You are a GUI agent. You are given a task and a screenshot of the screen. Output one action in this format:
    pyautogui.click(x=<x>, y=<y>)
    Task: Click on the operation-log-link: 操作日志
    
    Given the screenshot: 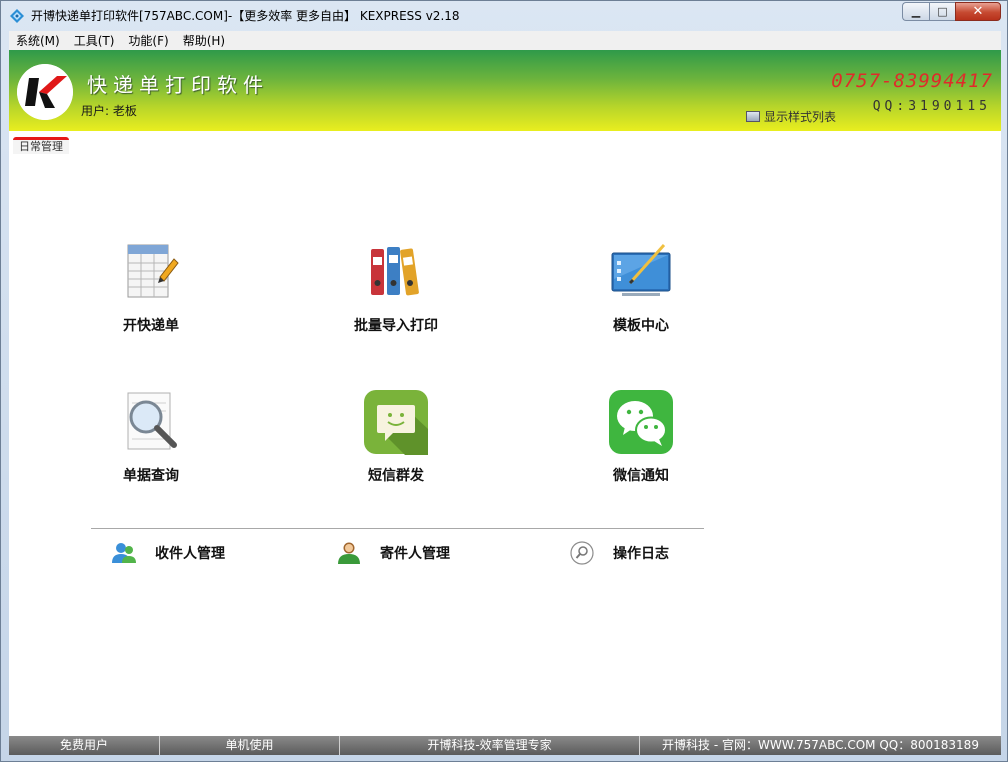 What is the action you would take?
    pyautogui.click(x=619, y=553)
    